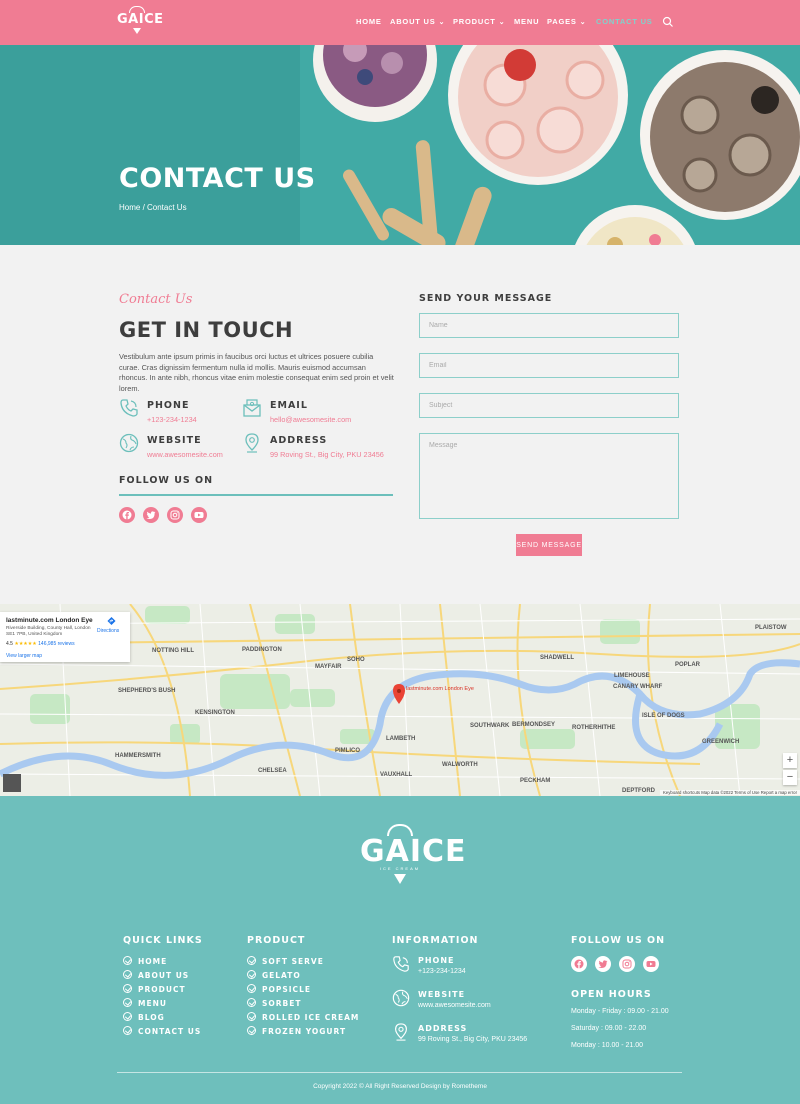 Image resolution: width=800 pixels, height=1104 pixels. What do you see at coordinates (790, 760) in the screenshot?
I see `zoom-in-button: +` at bounding box center [790, 760].